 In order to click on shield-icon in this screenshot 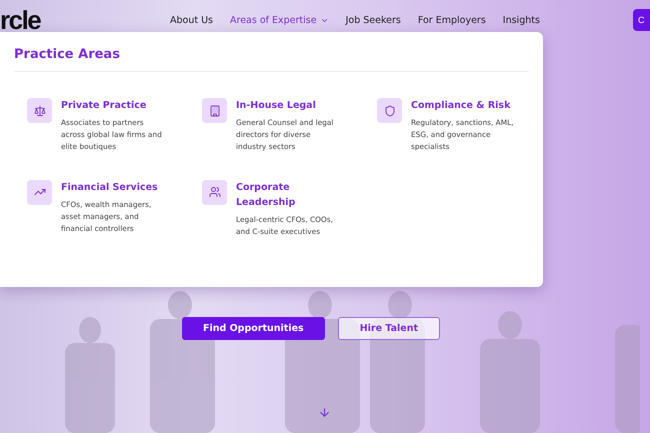, I will do `click(389, 110)`.